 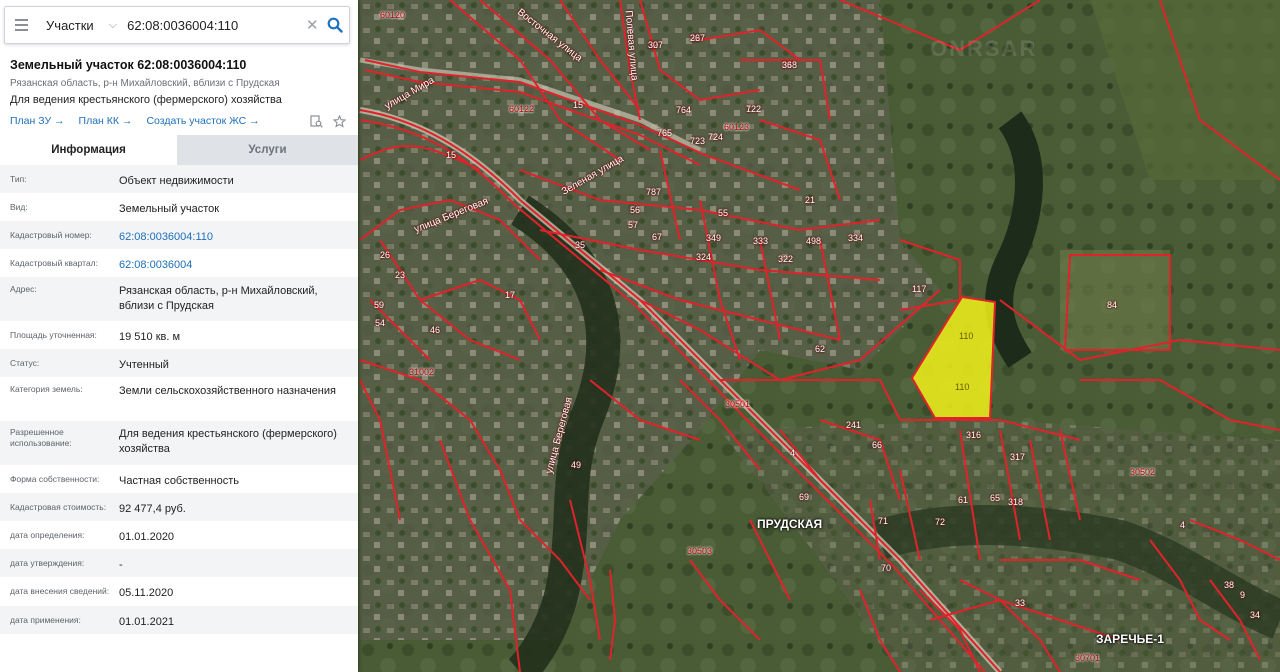 I want to click on parcel-number-label: 59, so click(x=379, y=305).